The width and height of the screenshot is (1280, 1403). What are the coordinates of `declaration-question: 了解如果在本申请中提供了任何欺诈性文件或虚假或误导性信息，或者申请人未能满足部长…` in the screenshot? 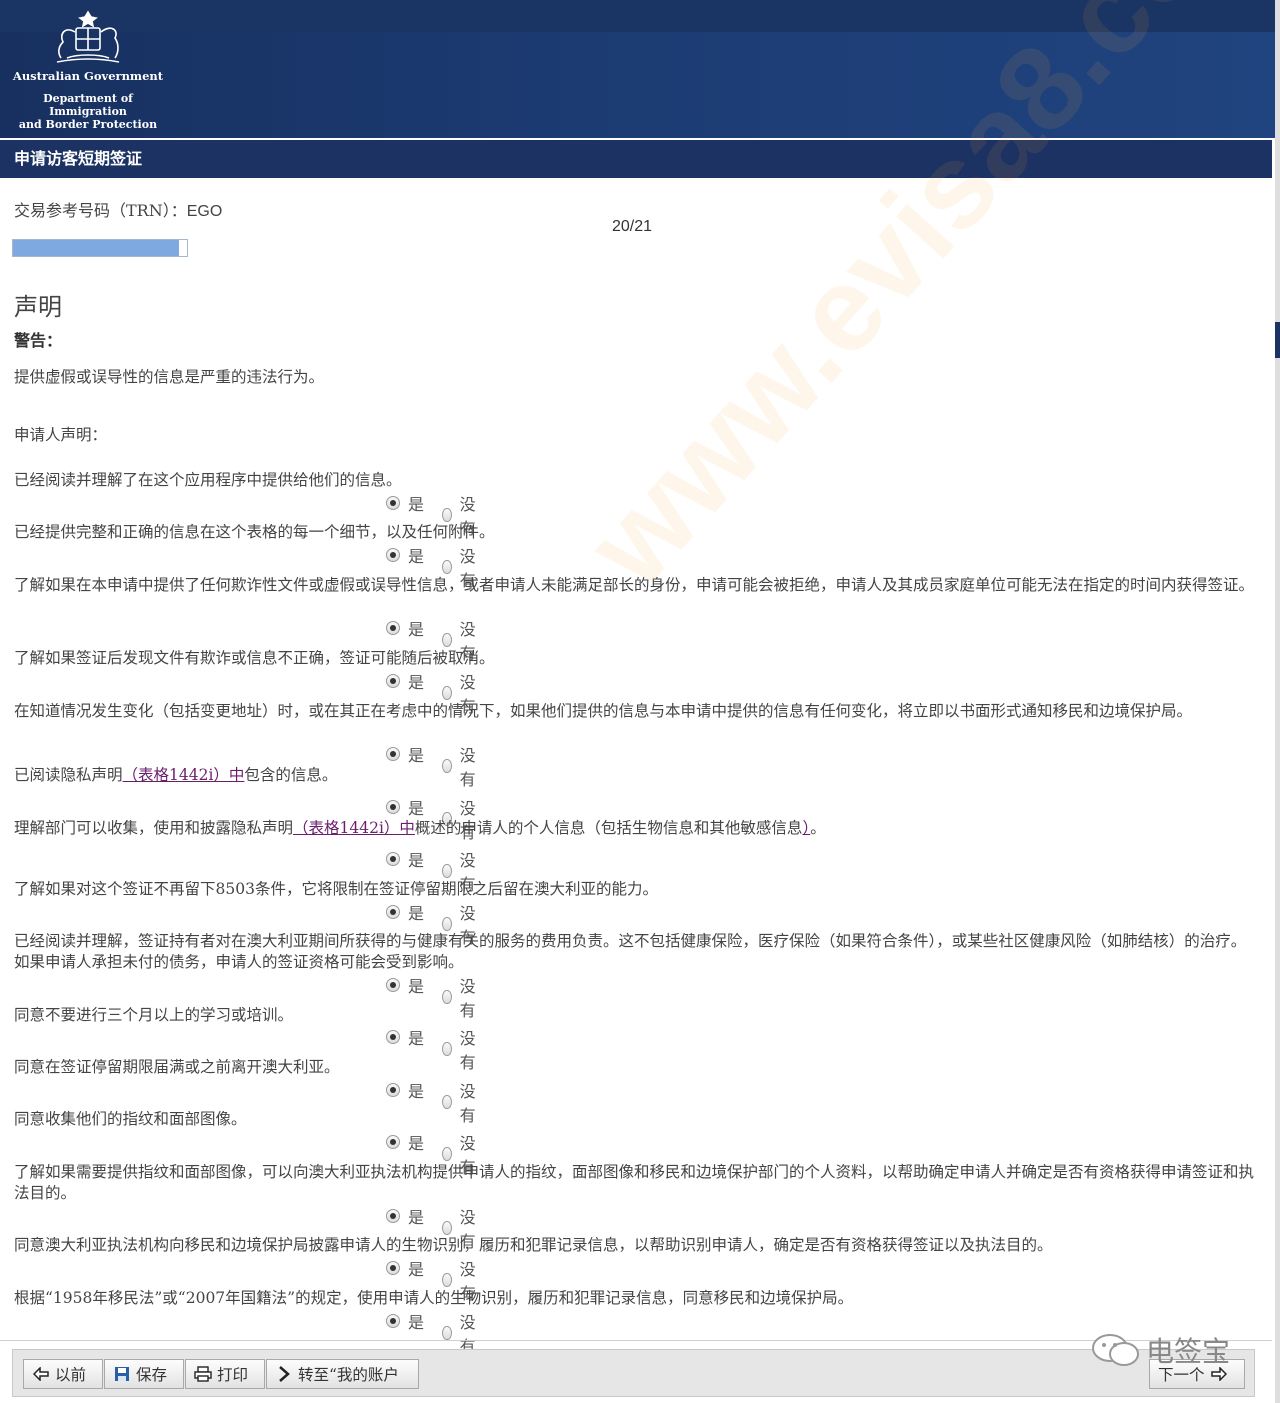 It's located at (634, 585).